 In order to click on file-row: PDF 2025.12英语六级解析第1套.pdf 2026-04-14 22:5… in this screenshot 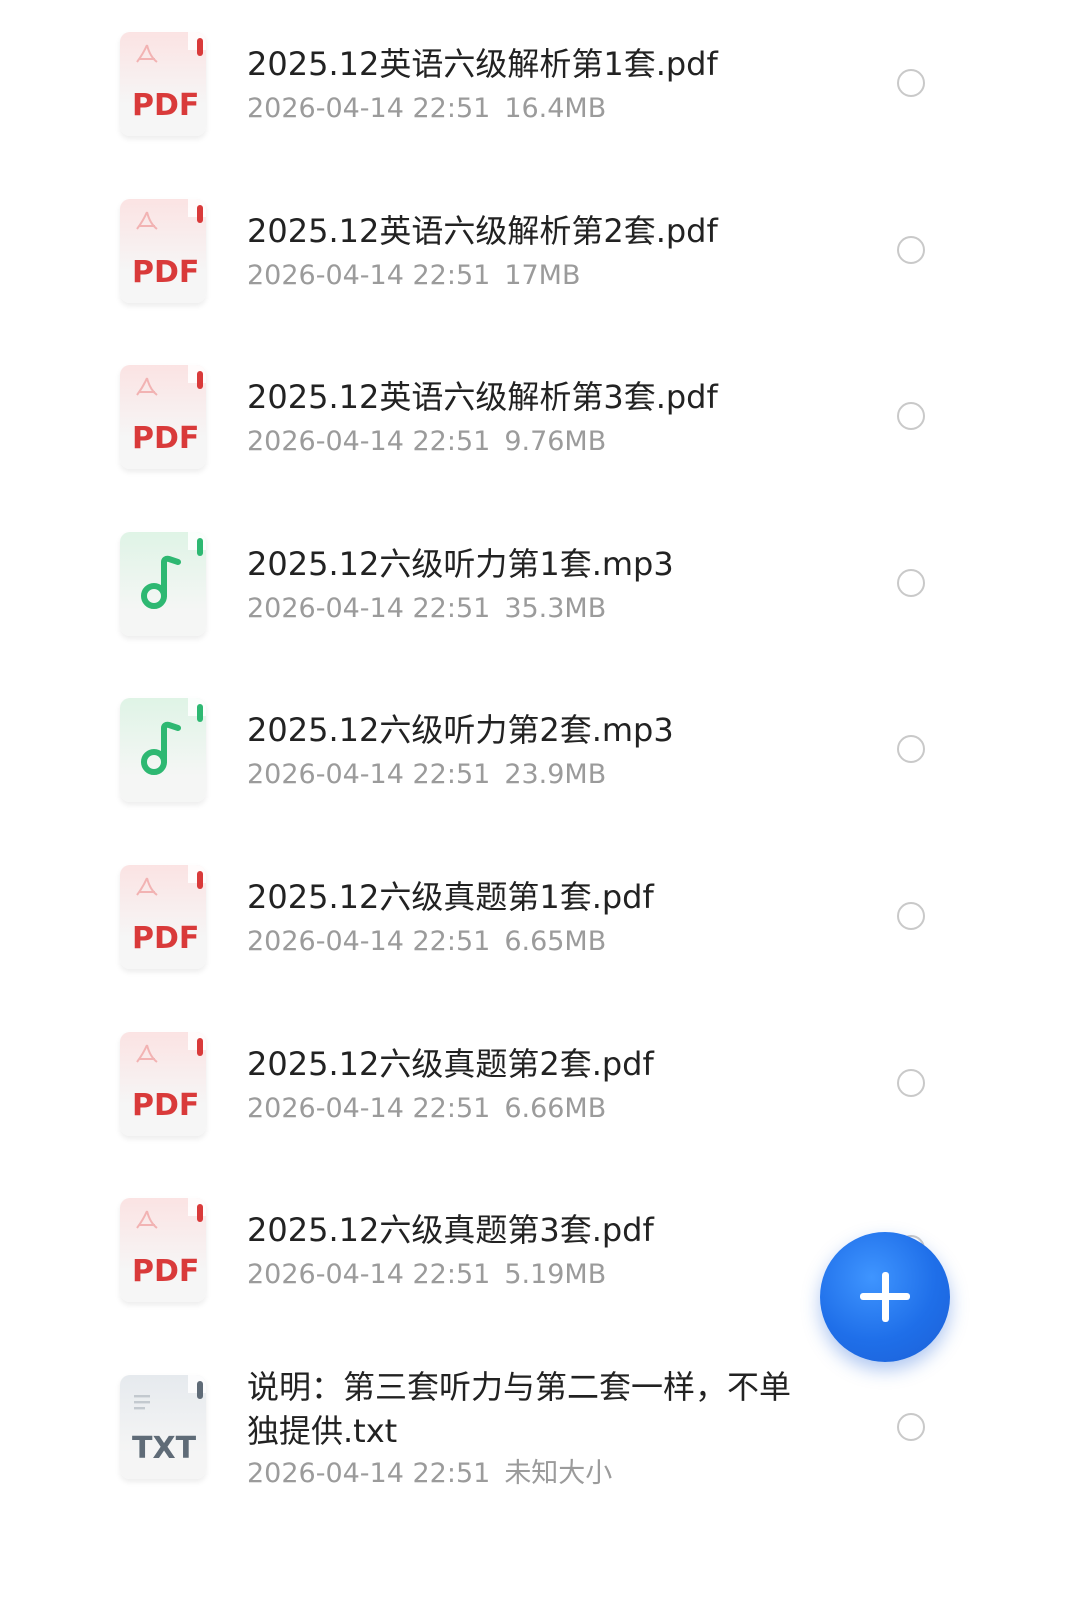, I will do `click(535, 112)`.